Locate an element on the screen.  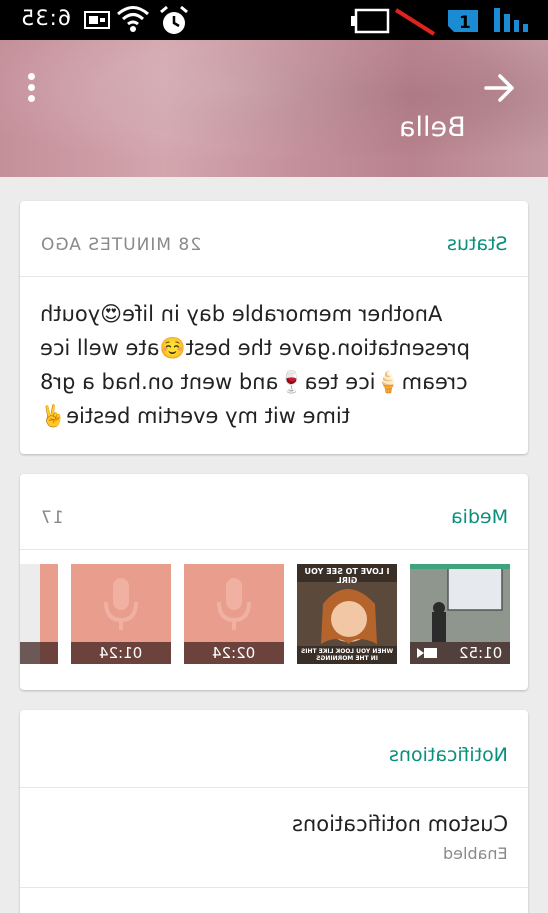
status-title-text: Status is located at coordinates (477, 244).